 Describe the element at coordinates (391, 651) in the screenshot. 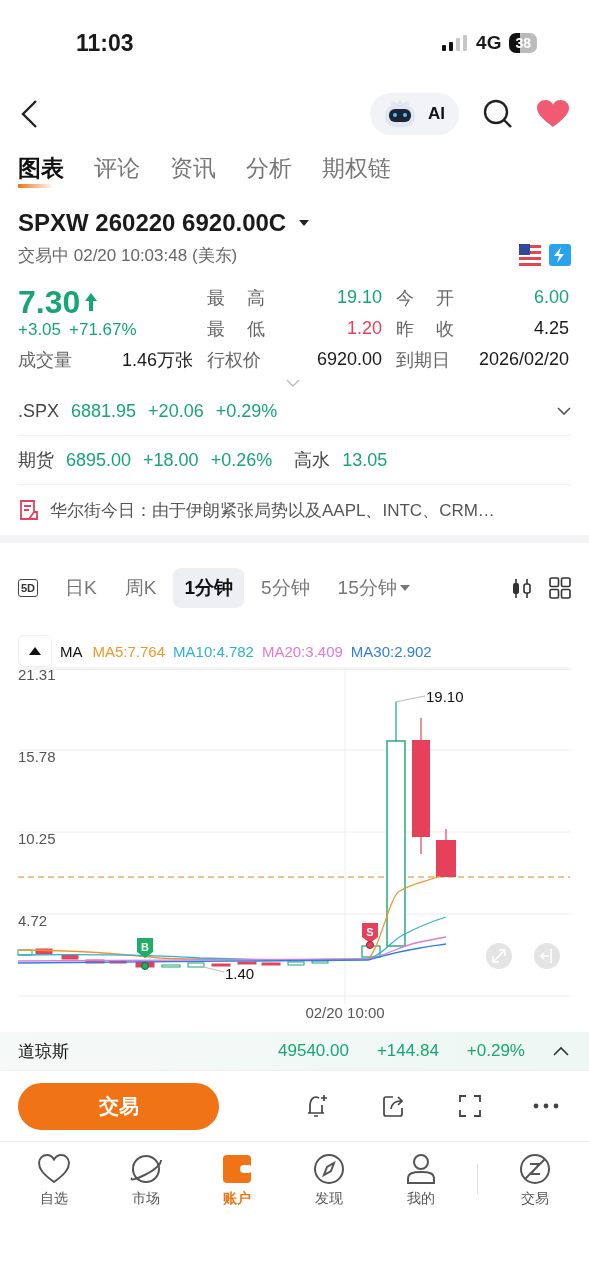

I see `ma-value: MA30:2.902` at that location.